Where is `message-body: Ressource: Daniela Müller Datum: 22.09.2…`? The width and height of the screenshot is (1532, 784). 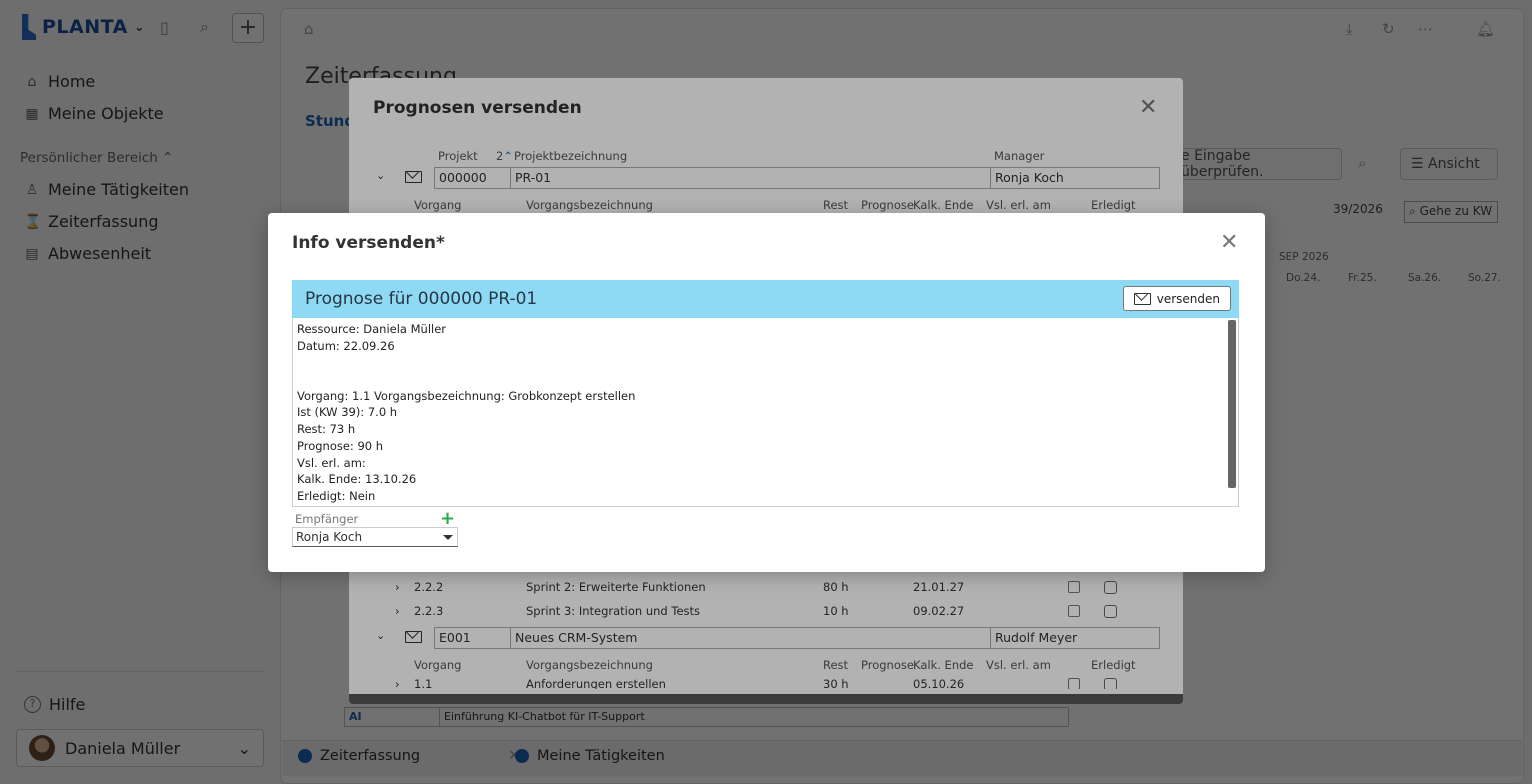 message-body: Ressource: Daniela Müller Datum: 22.09.2… is located at coordinates (765, 412).